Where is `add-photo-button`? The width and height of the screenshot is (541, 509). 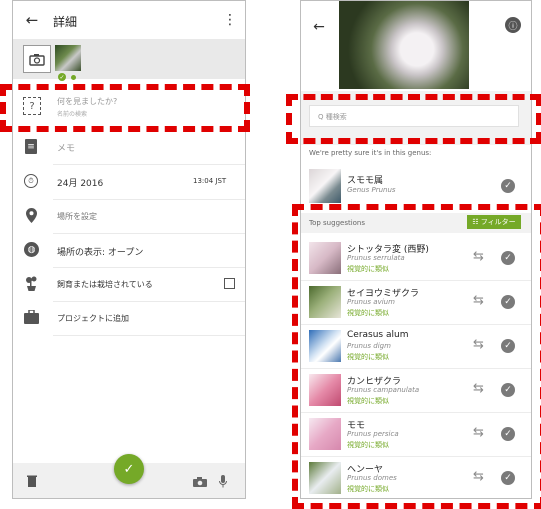
add-photo-button is located at coordinates (37, 59).